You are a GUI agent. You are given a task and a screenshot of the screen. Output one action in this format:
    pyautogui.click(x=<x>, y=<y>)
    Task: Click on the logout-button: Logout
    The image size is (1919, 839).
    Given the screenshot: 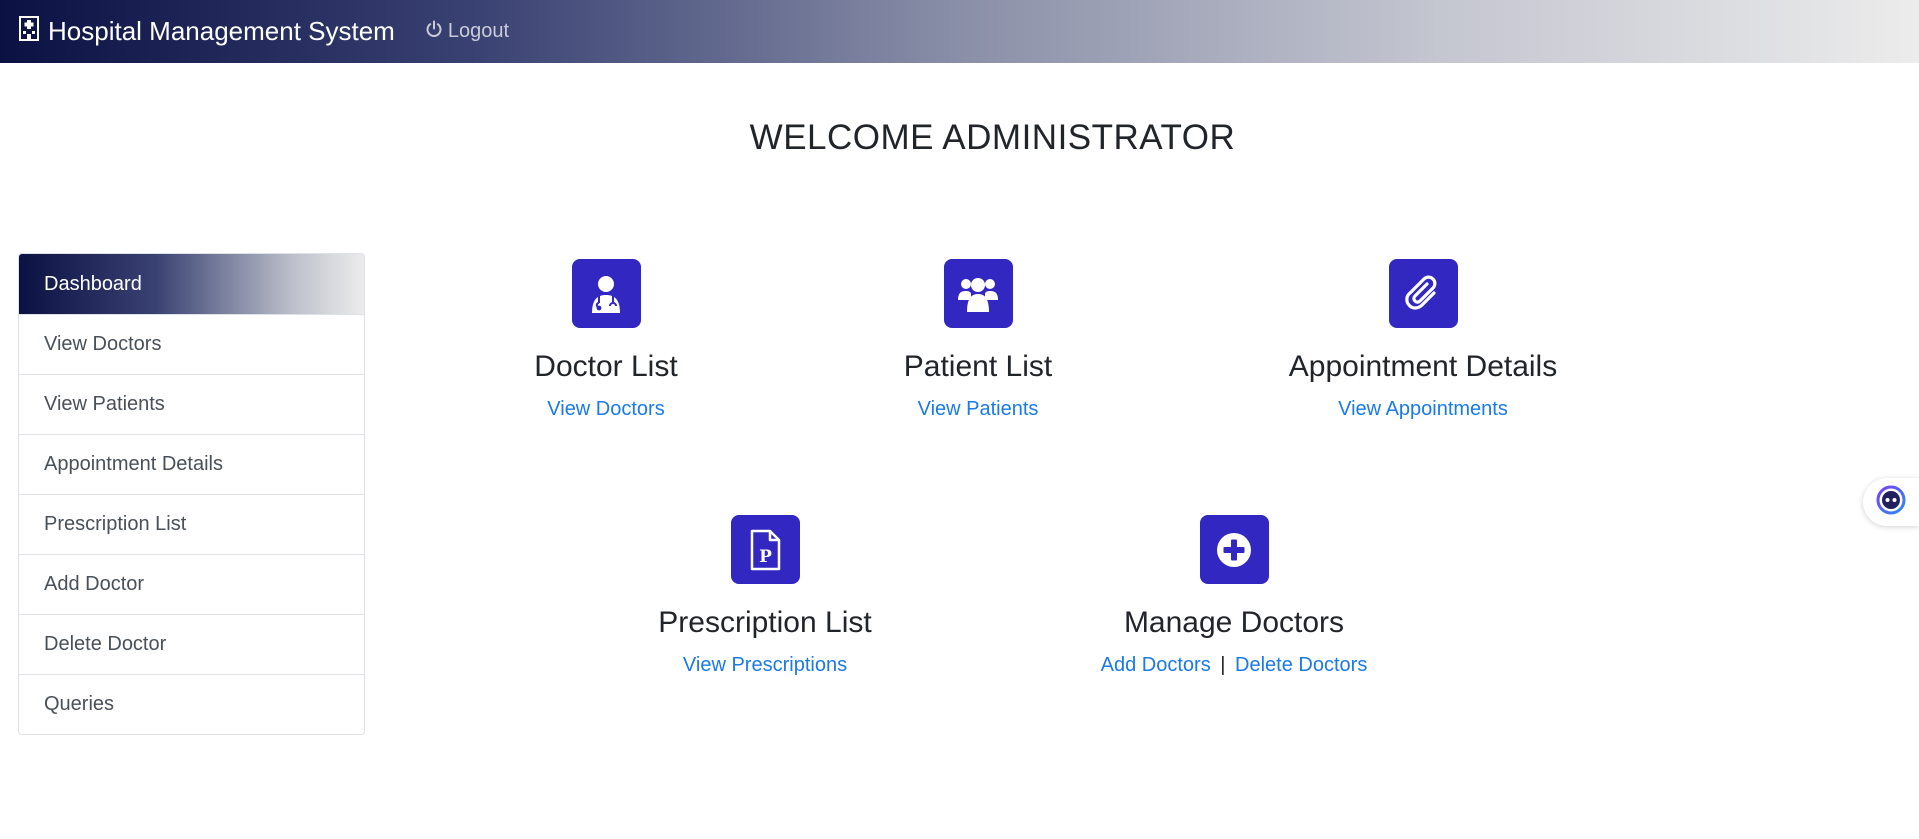 What is the action you would take?
    pyautogui.click(x=467, y=32)
    